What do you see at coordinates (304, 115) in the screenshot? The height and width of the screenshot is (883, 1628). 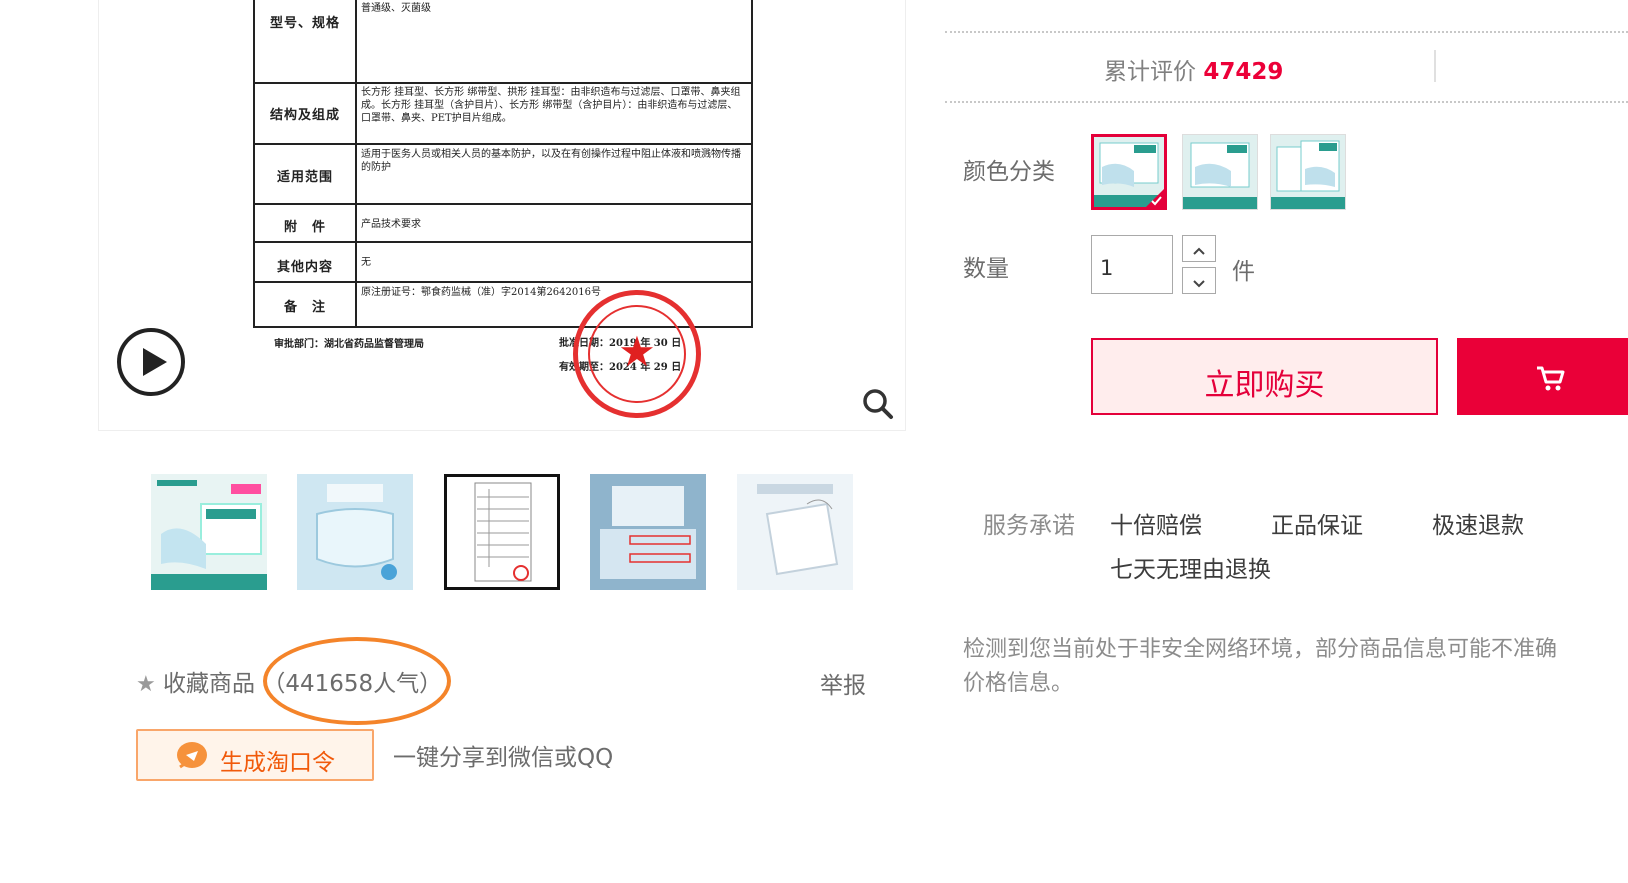 I see `doc-label: 结构及组成` at bounding box center [304, 115].